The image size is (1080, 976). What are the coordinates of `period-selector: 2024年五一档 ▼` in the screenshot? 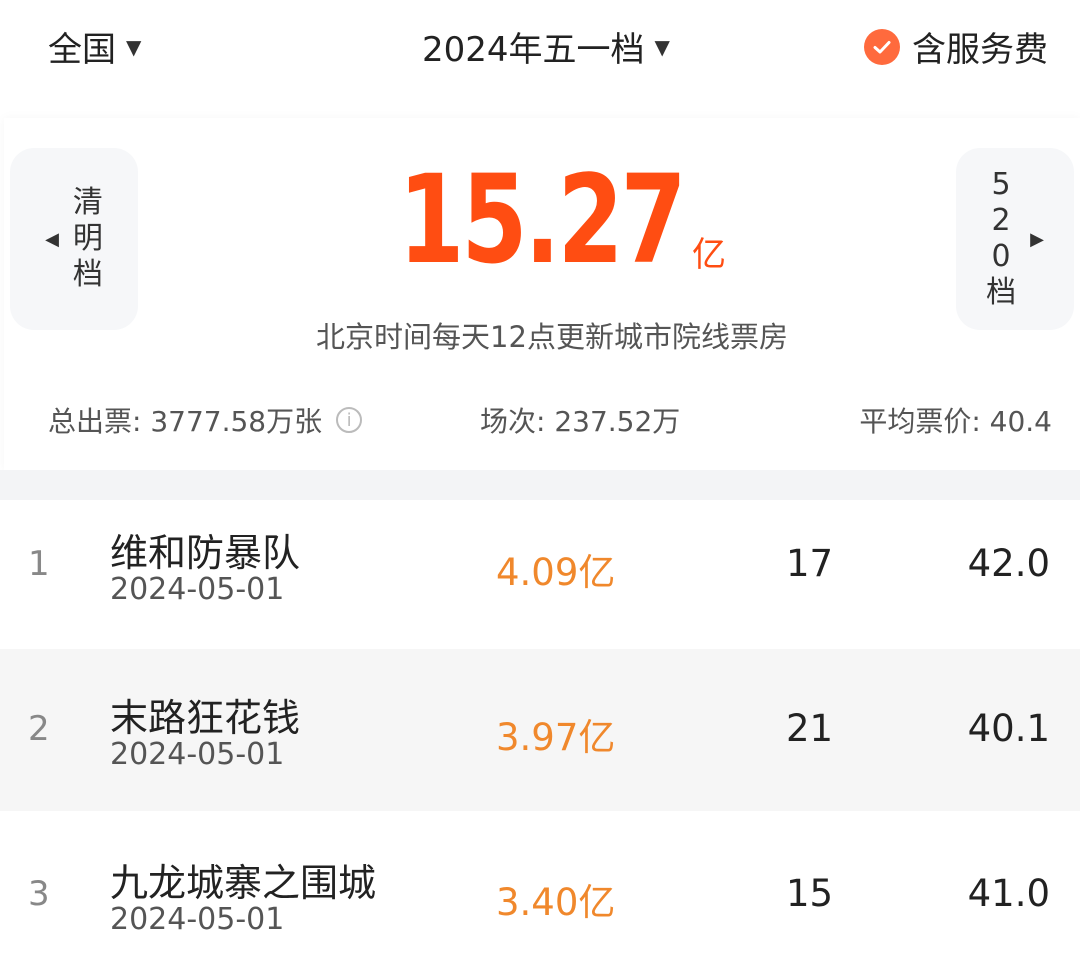 It's located at (546, 46).